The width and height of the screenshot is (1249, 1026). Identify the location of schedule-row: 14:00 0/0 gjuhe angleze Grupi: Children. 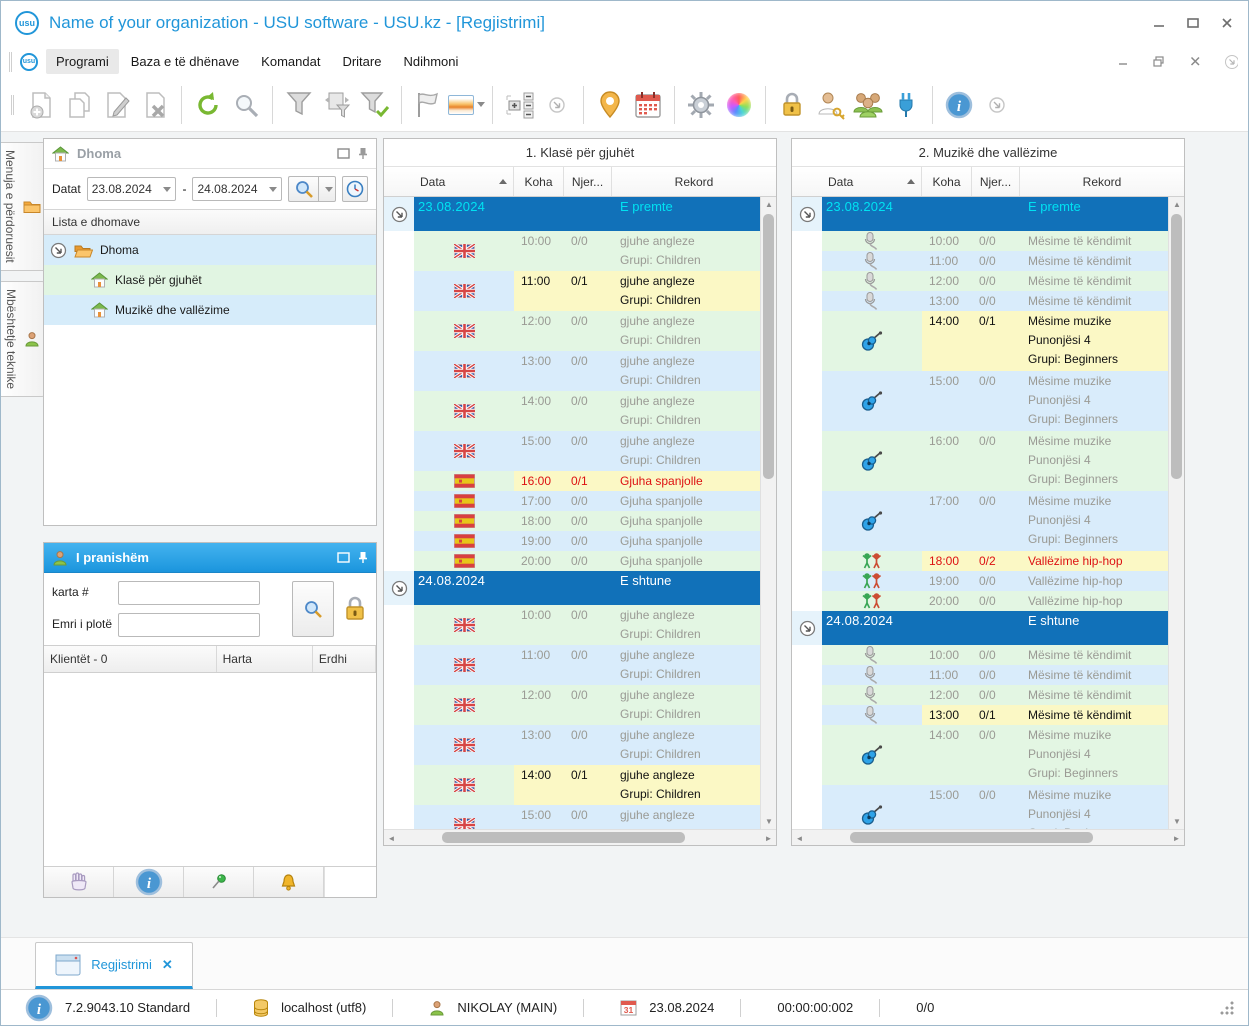
(572, 411).